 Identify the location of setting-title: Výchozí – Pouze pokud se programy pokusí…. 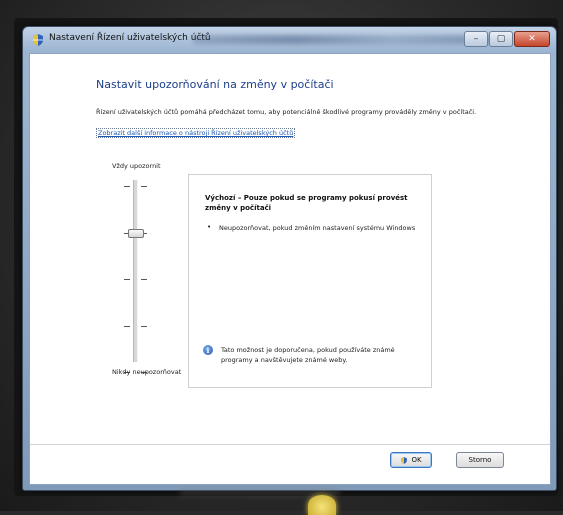
(306, 203).